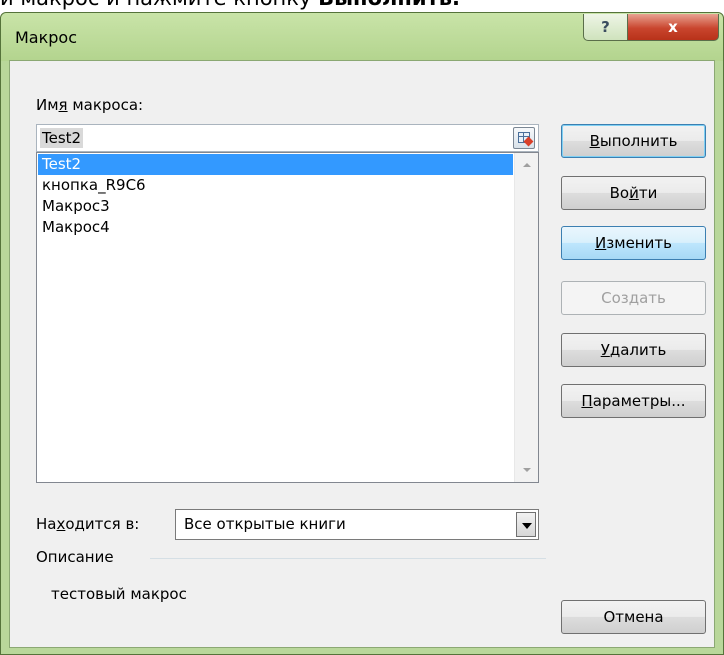 The height and width of the screenshot is (655, 724). Describe the element at coordinates (75, 557) in the screenshot. I see `description-label: Описание` at that location.